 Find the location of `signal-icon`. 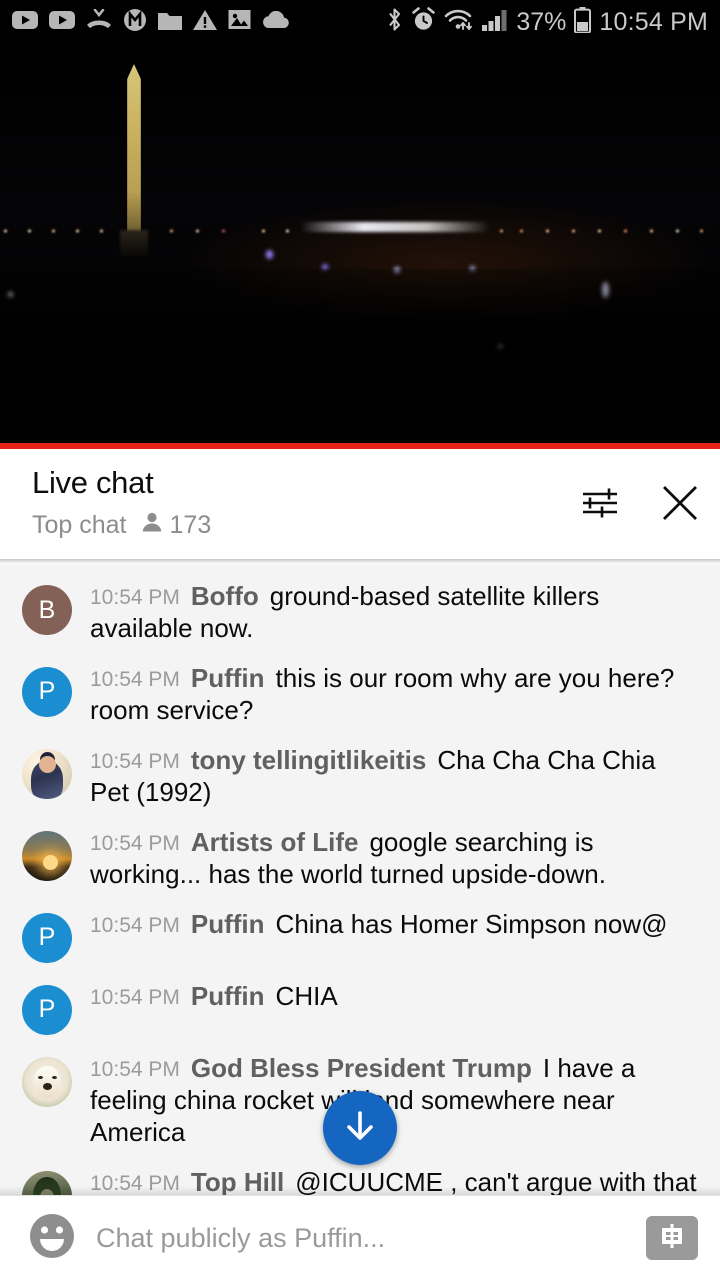

signal-icon is located at coordinates (495, 22).